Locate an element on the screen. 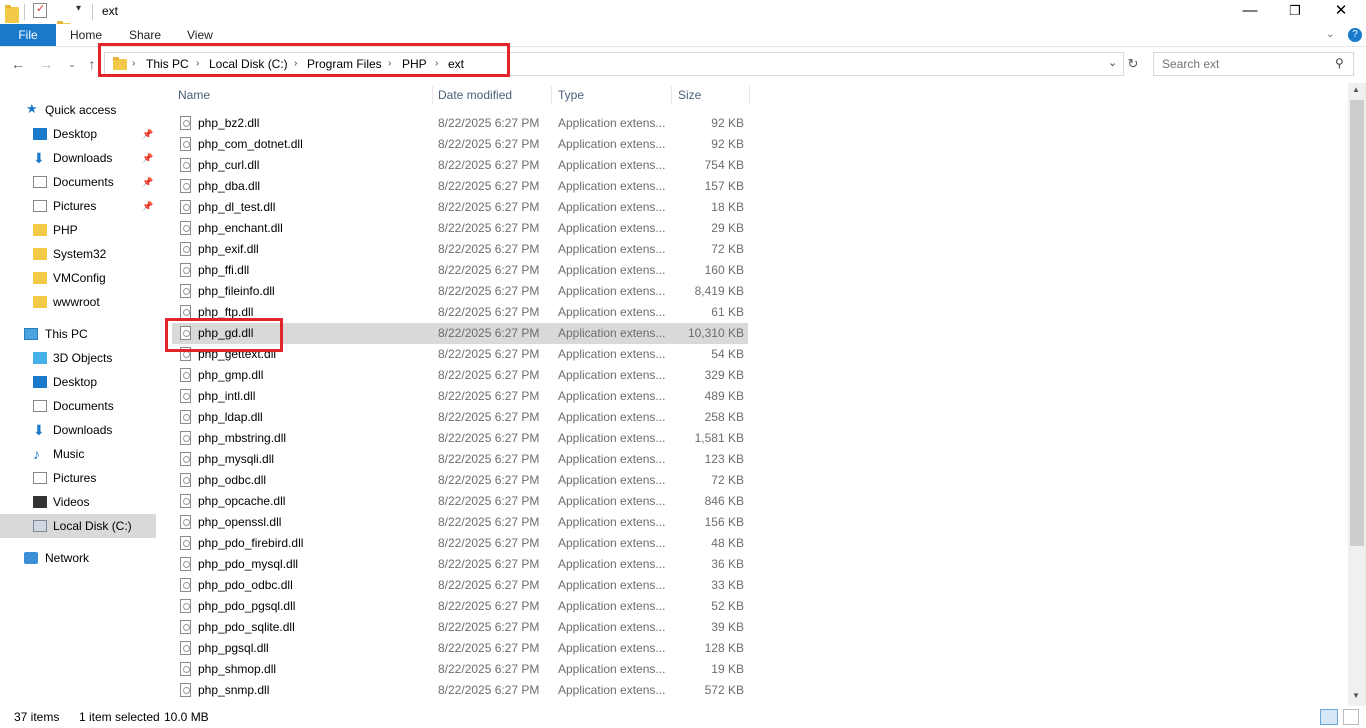  scroll-down-icon: ▼ is located at coordinates (1356, 695).